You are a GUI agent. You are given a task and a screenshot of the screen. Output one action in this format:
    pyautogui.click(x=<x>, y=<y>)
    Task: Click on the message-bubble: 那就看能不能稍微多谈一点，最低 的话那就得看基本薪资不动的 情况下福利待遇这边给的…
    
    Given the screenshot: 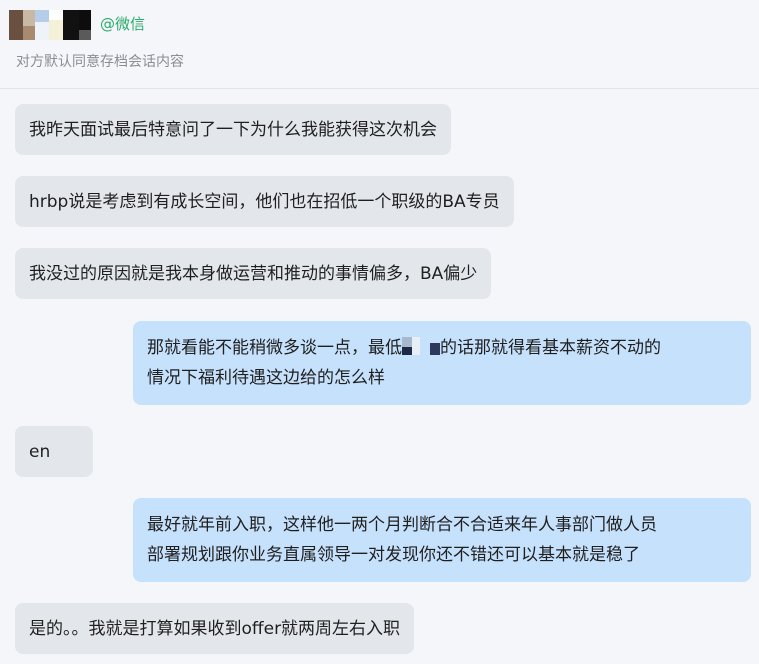 What is the action you would take?
    pyautogui.click(x=442, y=363)
    